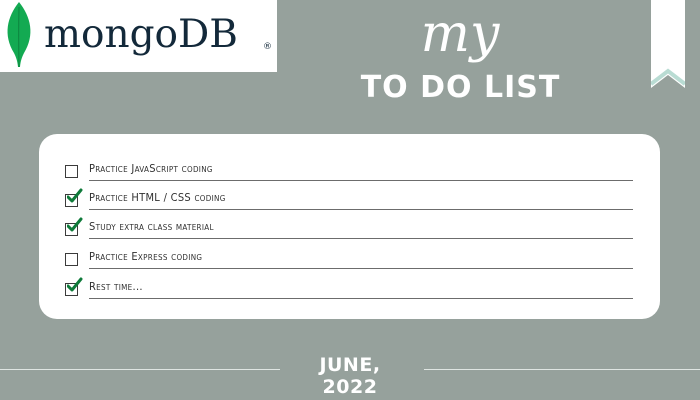 Image resolution: width=700 pixels, height=400 pixels. What do you see at coordinates (140, 369) in the screenshot?
I see `footer-divider-left` at bounding box center [140, 369].